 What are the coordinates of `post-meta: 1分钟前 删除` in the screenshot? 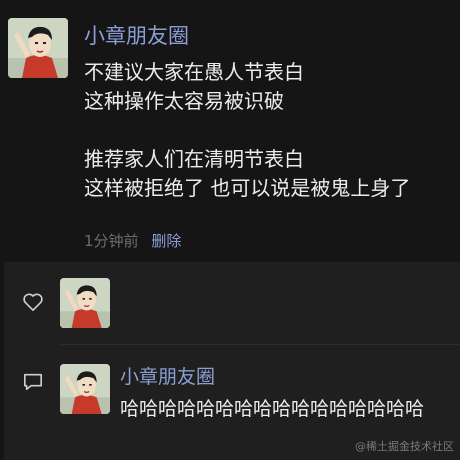 It's located at (132, 240).